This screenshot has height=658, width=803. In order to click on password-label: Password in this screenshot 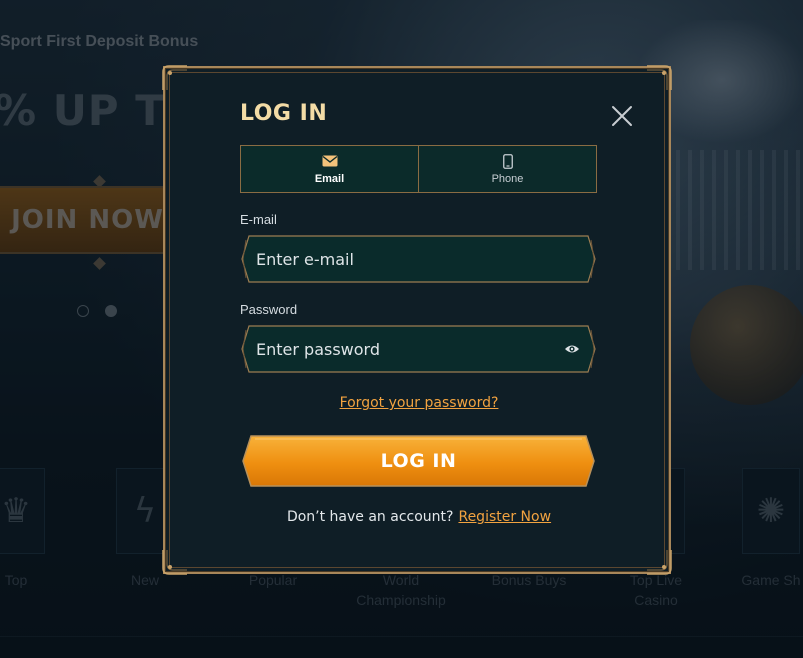, I will do `click(269, 309)`.